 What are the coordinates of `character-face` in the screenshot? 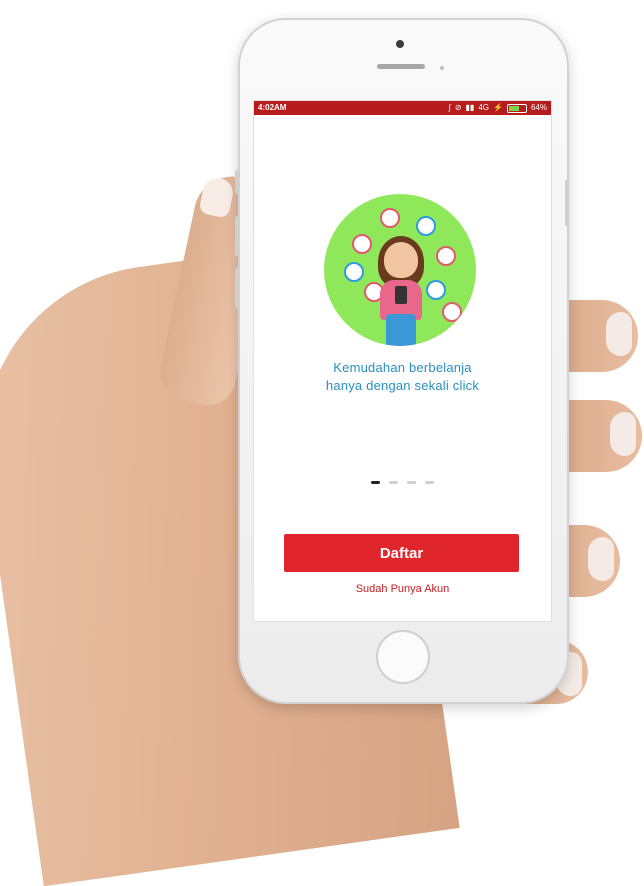 It's located at (401, 260).